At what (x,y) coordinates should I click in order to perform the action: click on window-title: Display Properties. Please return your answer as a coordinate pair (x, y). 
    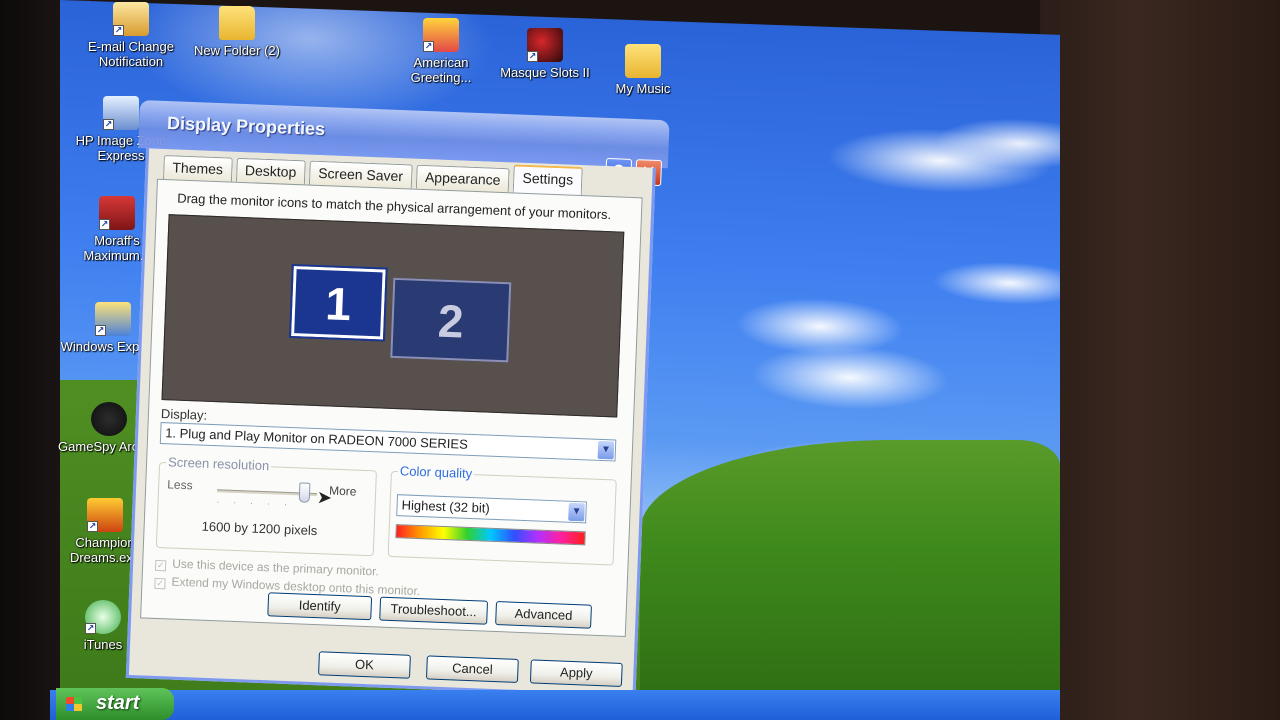
    Looking at the image, I should click on (246, 126).